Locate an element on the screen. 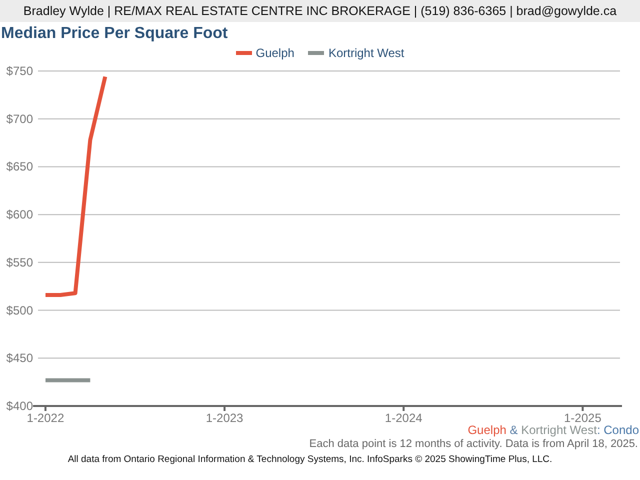 The height and width of the screenshot is (480, 640). chart-title: Median Price Per Square Foot is located at coordinates (114, 34).